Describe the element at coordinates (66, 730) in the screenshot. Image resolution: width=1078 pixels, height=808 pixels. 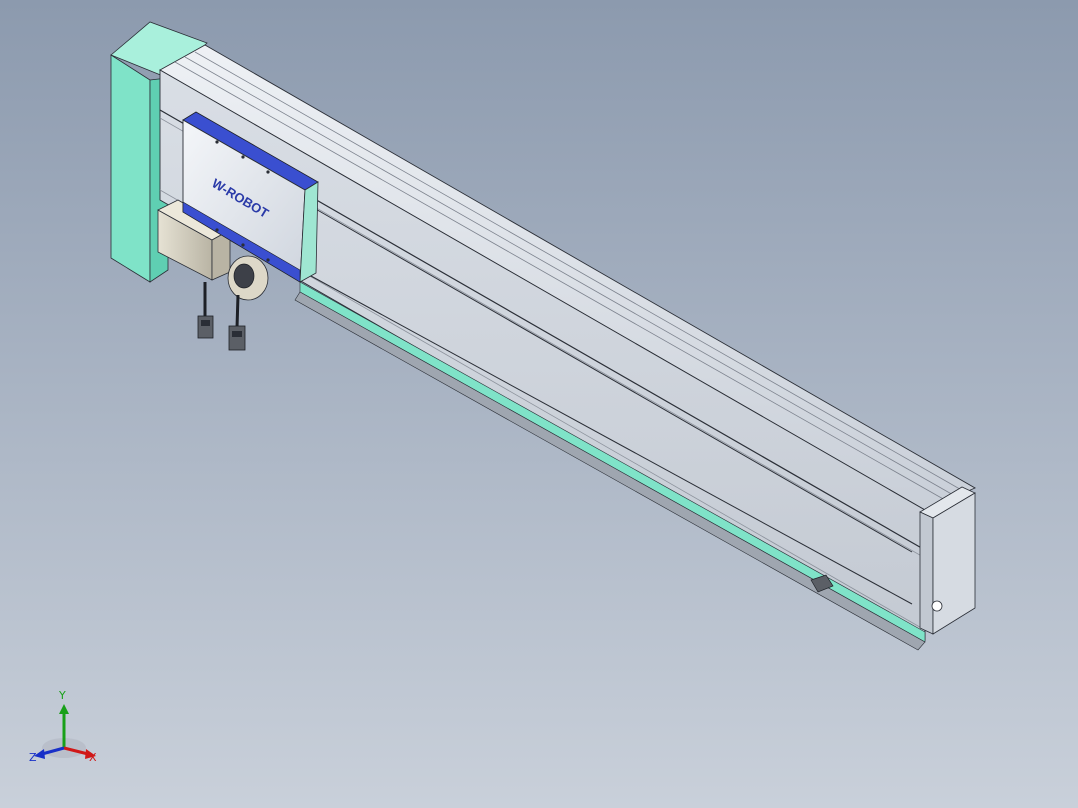
I see `view-orientation-triad: Y X Z` at that location.